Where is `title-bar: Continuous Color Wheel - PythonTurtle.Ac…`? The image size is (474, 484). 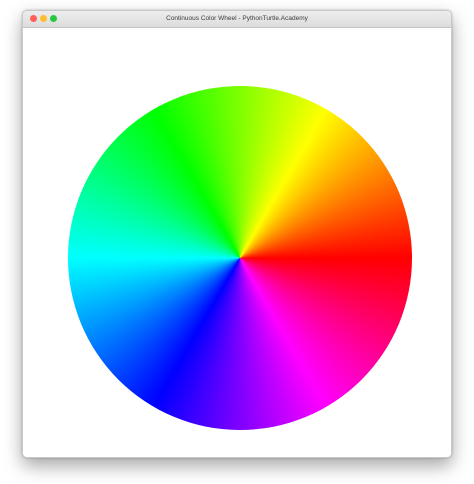
title-bar: Continuous Color Wheel - PythonTurtle.Ac… is located at coordinates (237, 19).